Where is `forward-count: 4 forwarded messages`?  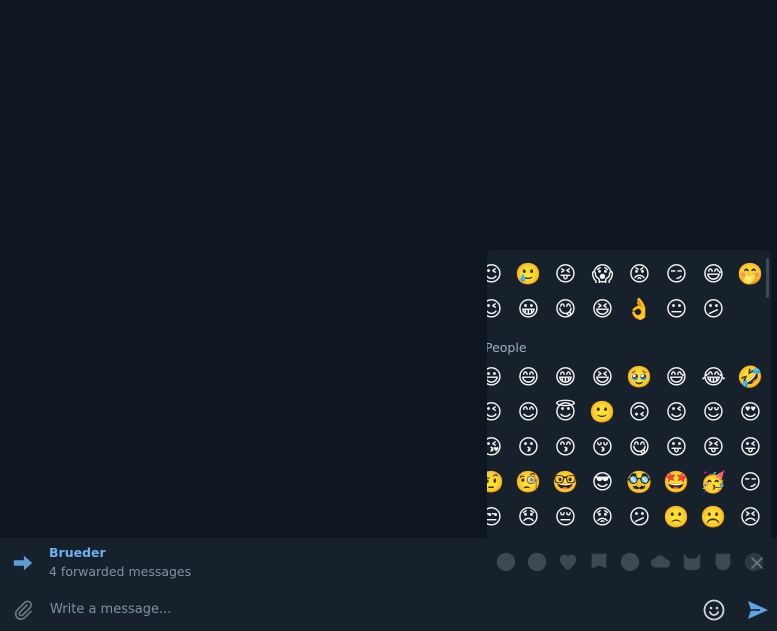
forward-count: 4 forwarded messages is located at coordinates (120, 571).